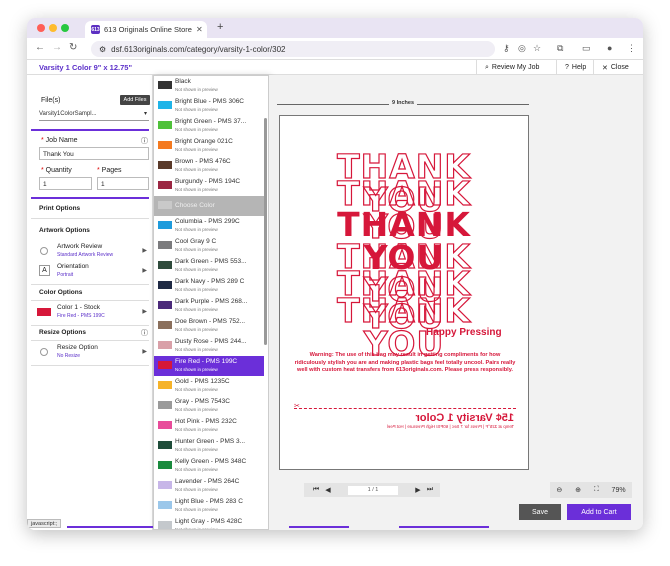  Describe the element at coordinates (618, 67) in the screenshot. I see `close-button: ✕ Close` at that location.